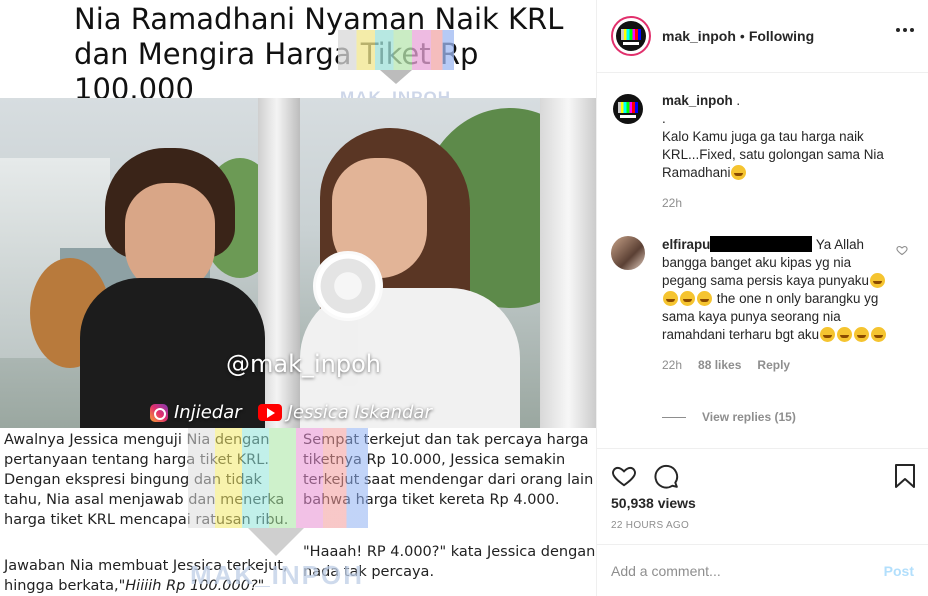 This screenshot has height=596, width=928. I want to click on youtube-icon, so click(269, 412).